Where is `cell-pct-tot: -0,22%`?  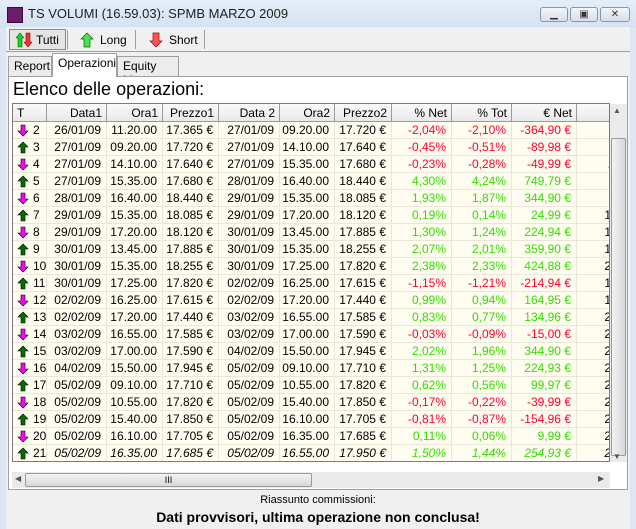 cell-pct-tot: -0,22% is located at coordinates (482, 402).